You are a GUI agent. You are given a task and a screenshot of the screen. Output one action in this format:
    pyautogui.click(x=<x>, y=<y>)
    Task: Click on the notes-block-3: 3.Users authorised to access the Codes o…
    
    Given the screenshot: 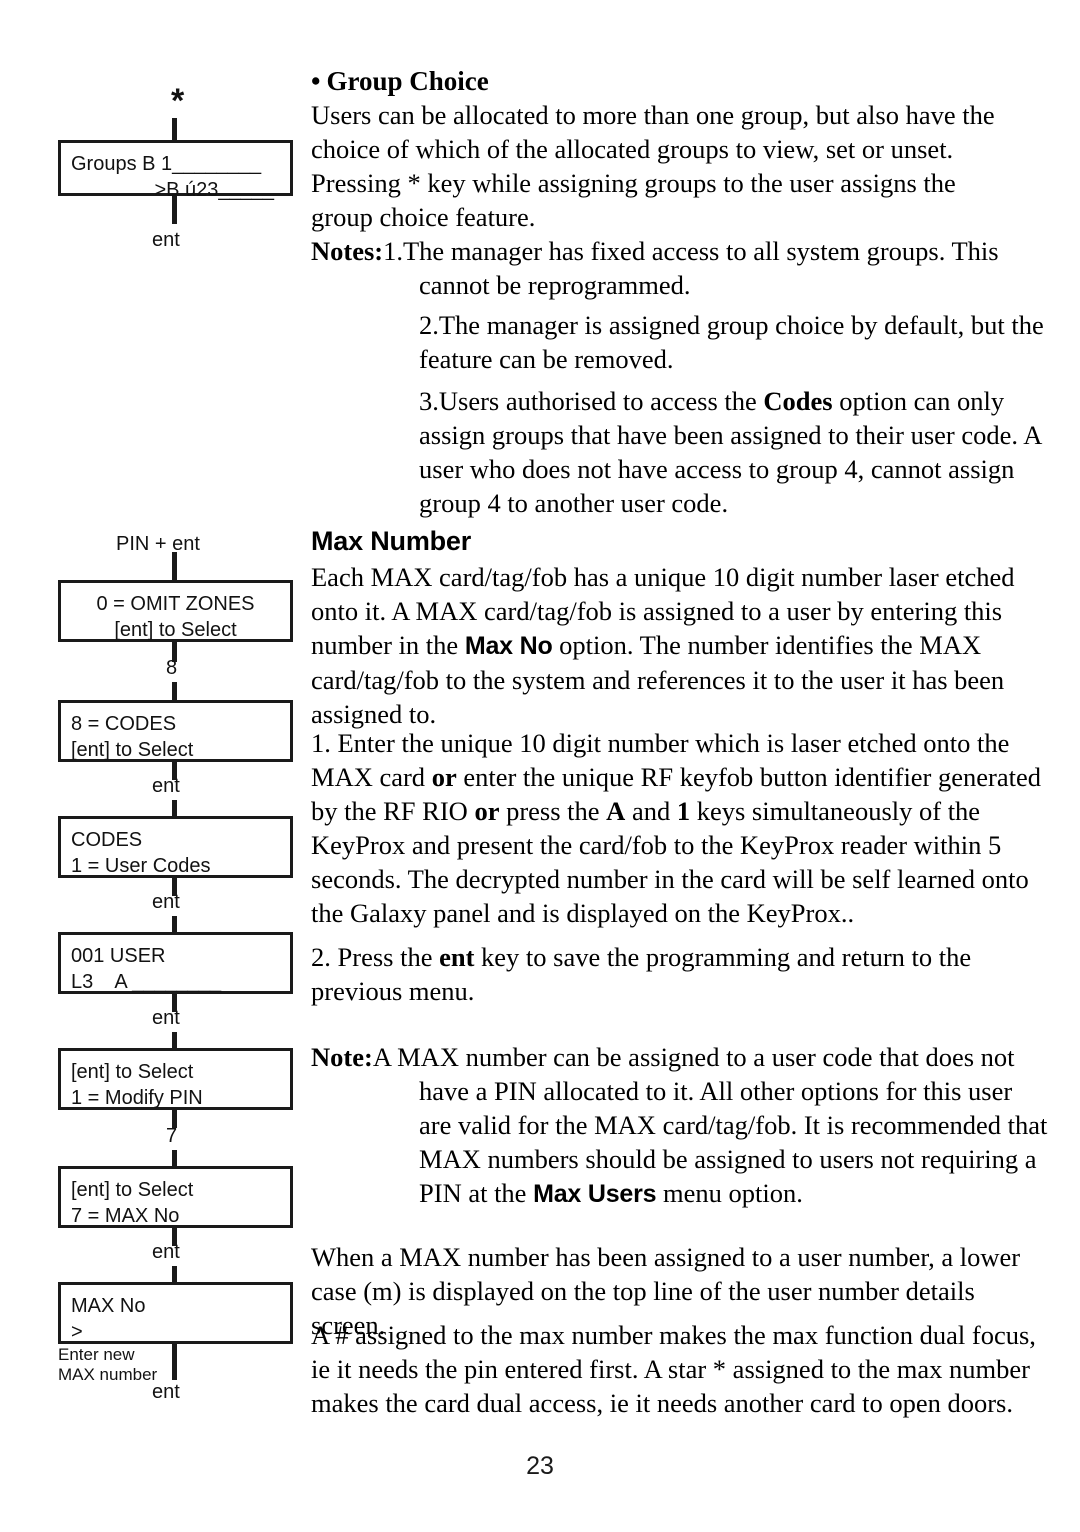 What is the action you would take?
    pyautogui.click(x=681, y=452)
    